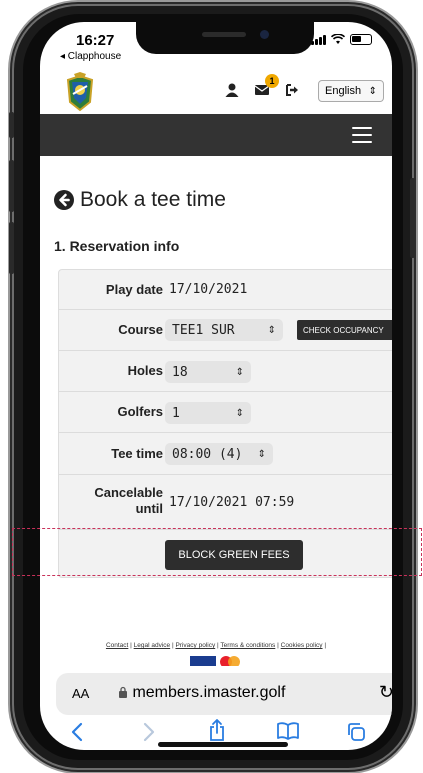  I want to click on url-text: members.imaster.golf, so click(201, 693).